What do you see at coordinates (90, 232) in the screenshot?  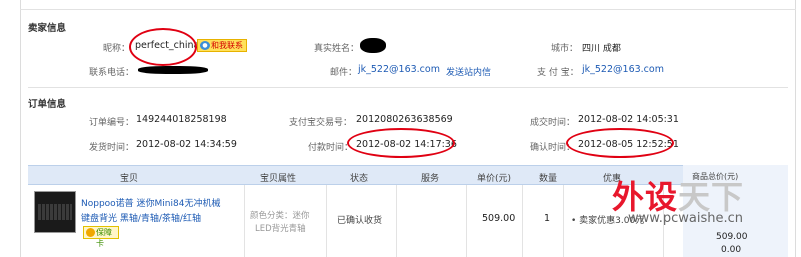 I see `guarantee-icon` at bounding box center [90, 232].